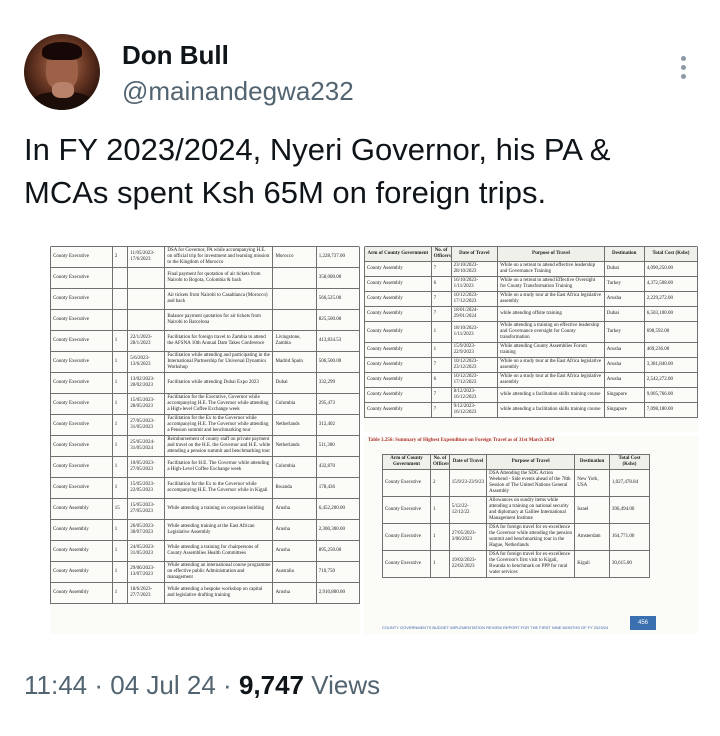  Describe the element at coordinates (163, 685) in the screenshot. I see `tweet-date: 04 Jul 24` at that location.